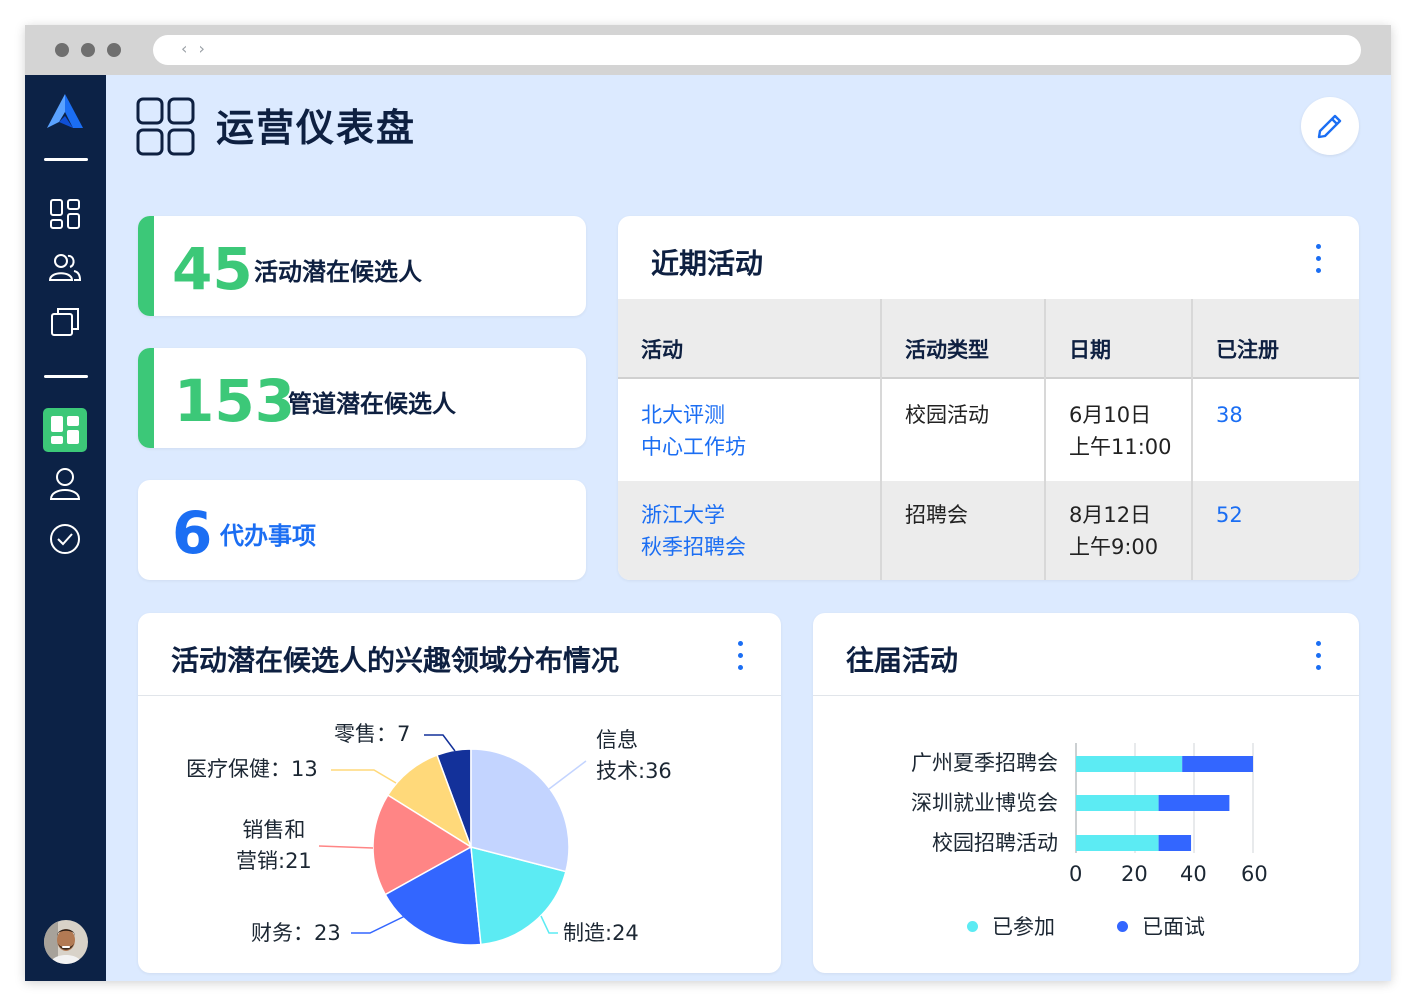  I want to click on sidebar-item-folders, so click(65, 321).